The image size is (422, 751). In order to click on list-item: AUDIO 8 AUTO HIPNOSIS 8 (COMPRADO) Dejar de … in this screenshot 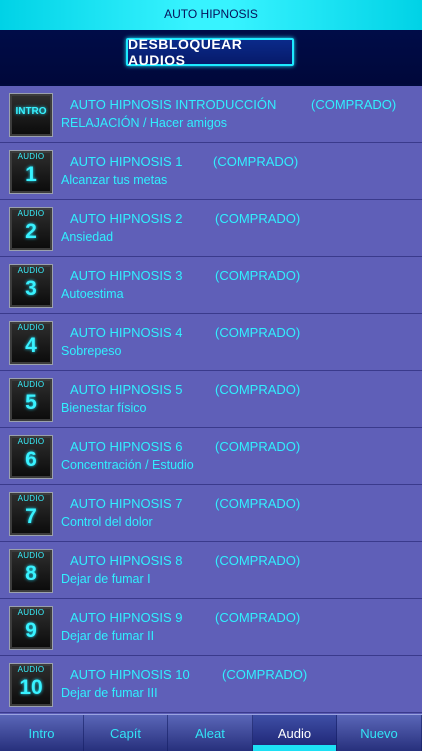, I will do `click(211, 570)`.